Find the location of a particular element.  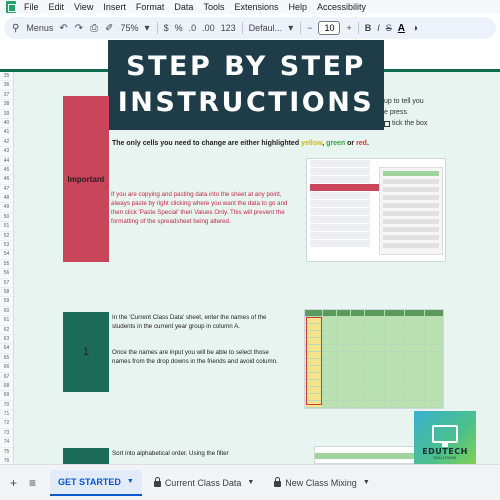

row-number: 66 is located at coordinates (6, 368).